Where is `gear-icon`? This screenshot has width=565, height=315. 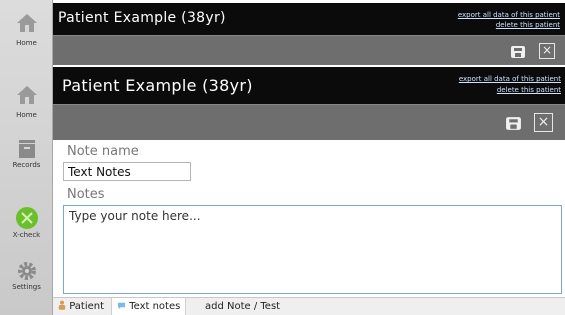 gear-icon is located at coordinates (26, 271).